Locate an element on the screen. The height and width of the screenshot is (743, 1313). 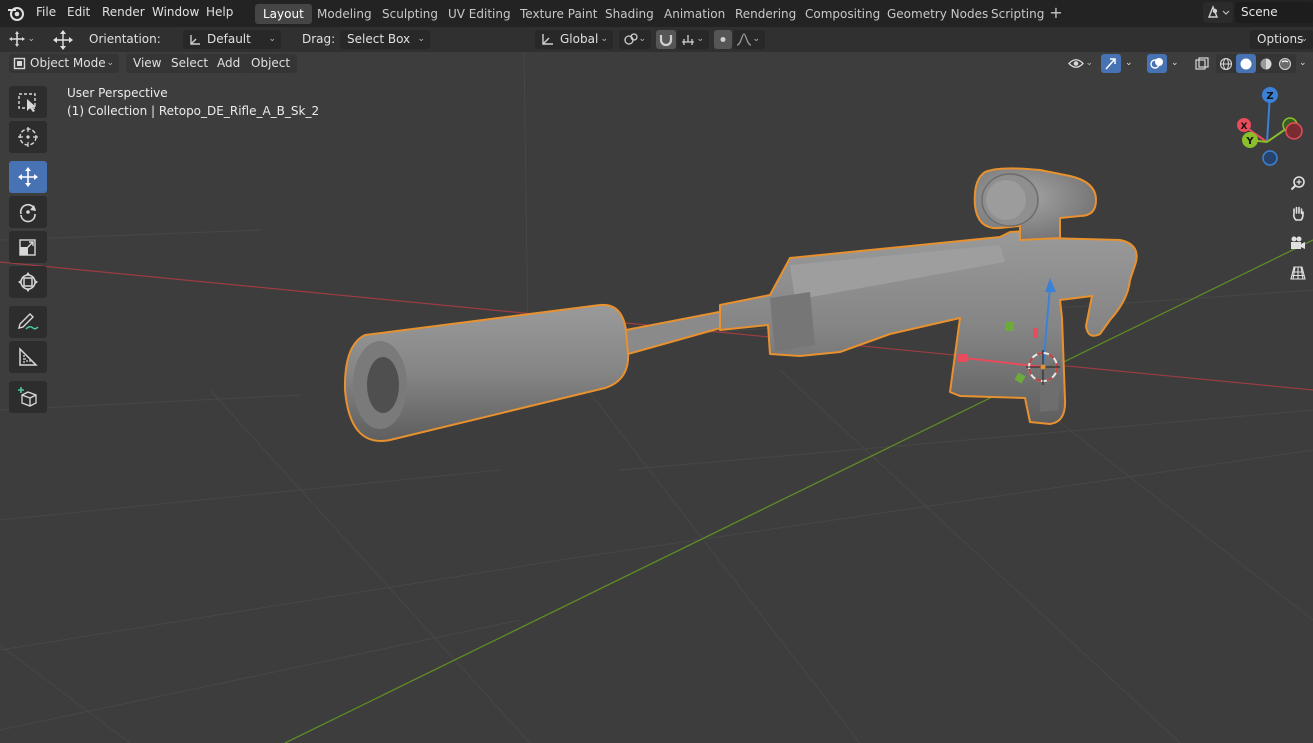
proportional-edit-icon is located at coordinates (723, 39).